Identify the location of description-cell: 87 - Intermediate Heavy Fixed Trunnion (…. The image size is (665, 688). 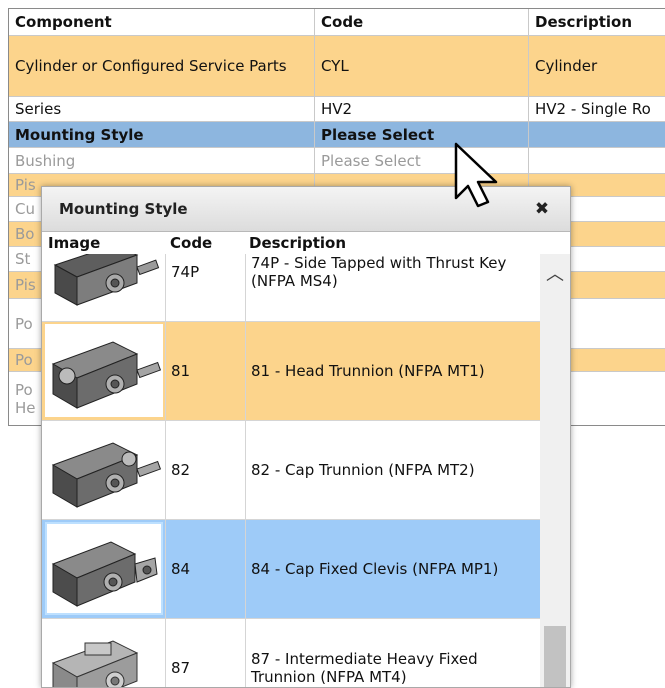
(364, 668).